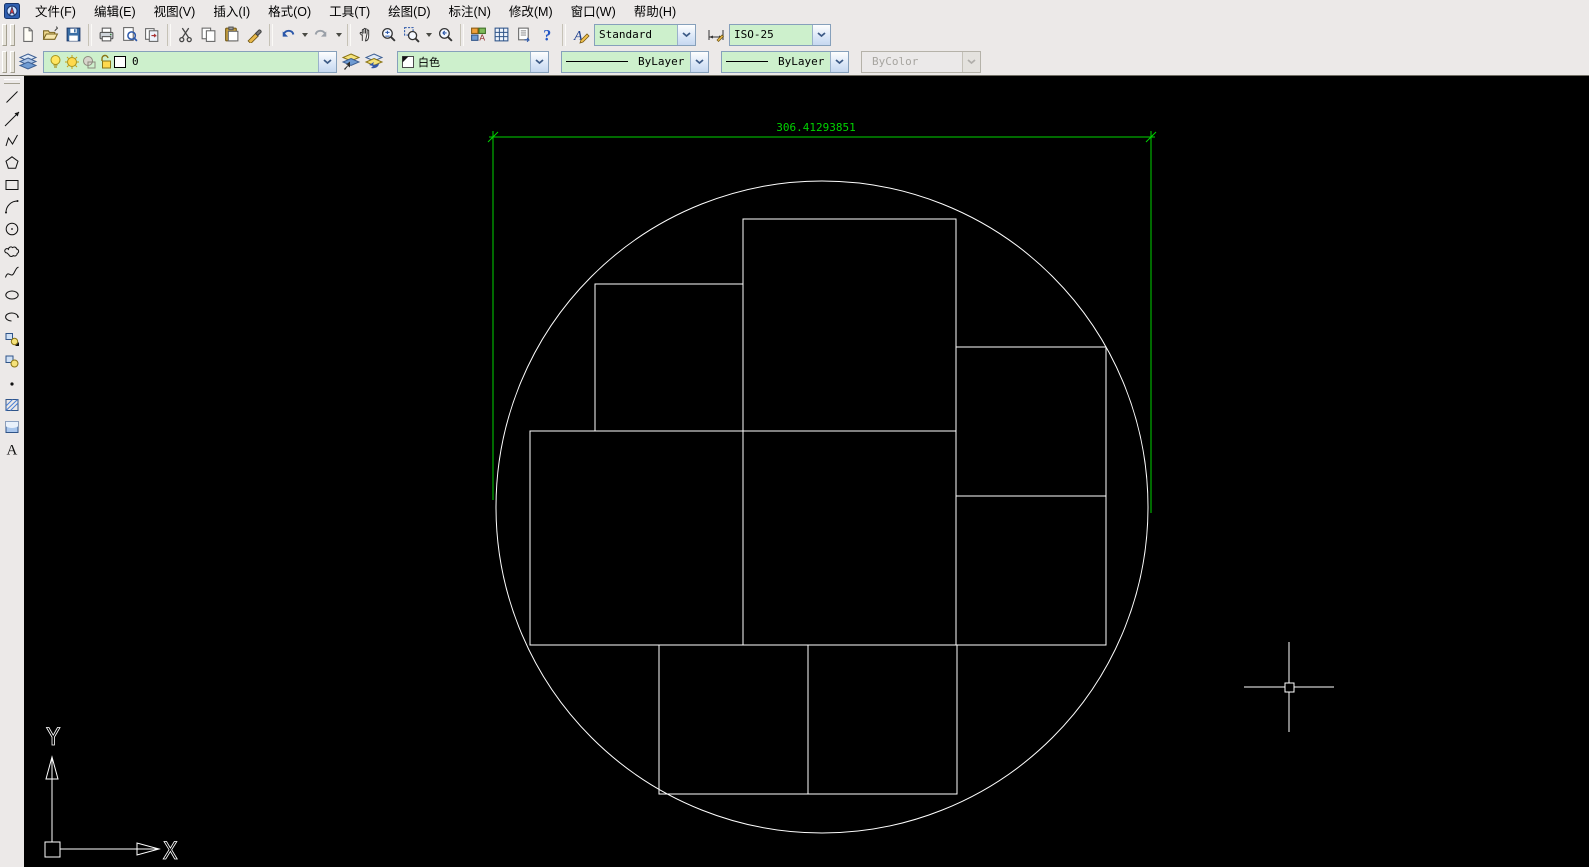 Image resolution: width=1589 pixels, height=867 pixels. I want to click on dim-style-combo-arrow, so click(821, 34).